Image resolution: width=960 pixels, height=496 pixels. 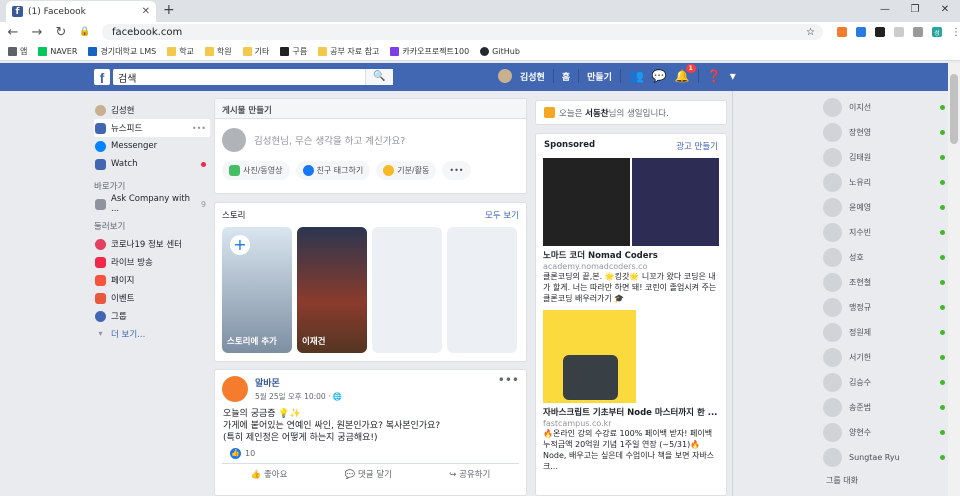 I want to click on comment-button: 💬 댓글 달기, so click(x=368, y=474).